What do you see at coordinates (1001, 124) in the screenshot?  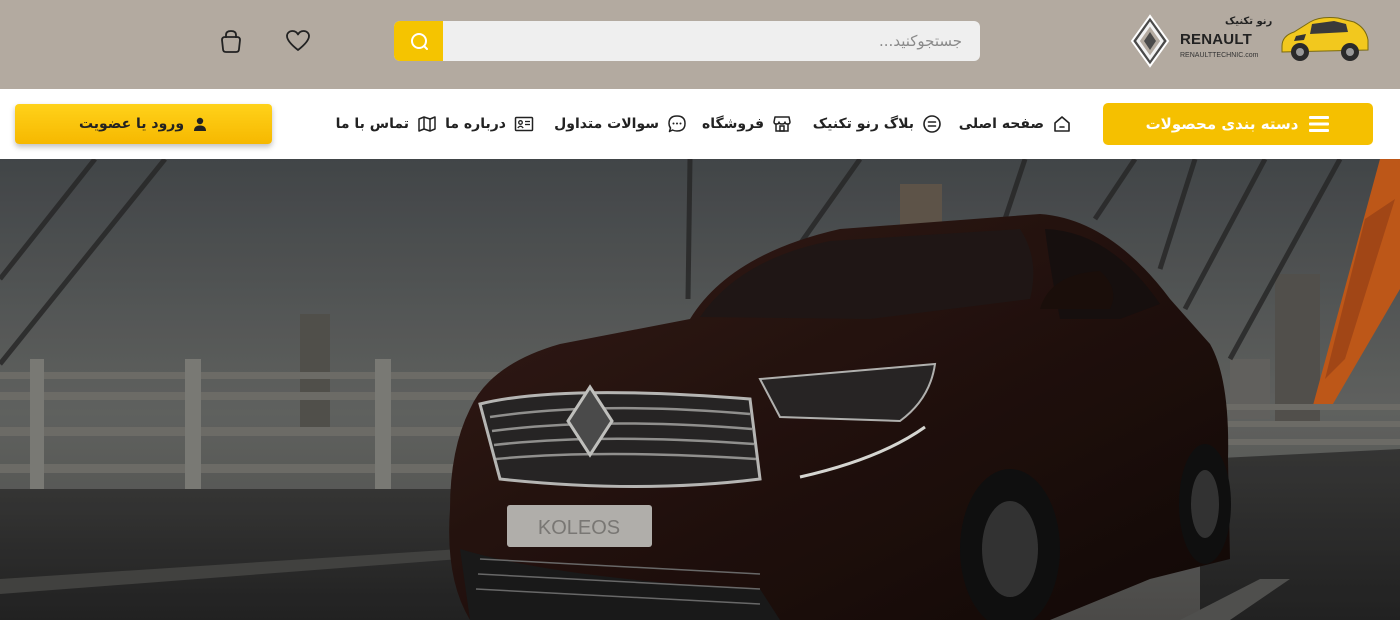 I see `nav-item-home-label: صفحه اصلی` at bounding box center [1001, 124].